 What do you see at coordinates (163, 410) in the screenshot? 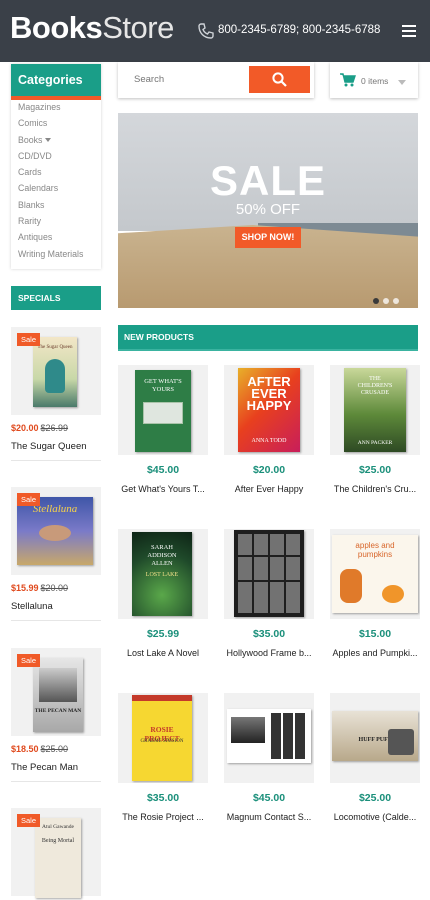
I see `product-thumbnail: GET WHAT'S YOURS` at bounding box center [163, 410].